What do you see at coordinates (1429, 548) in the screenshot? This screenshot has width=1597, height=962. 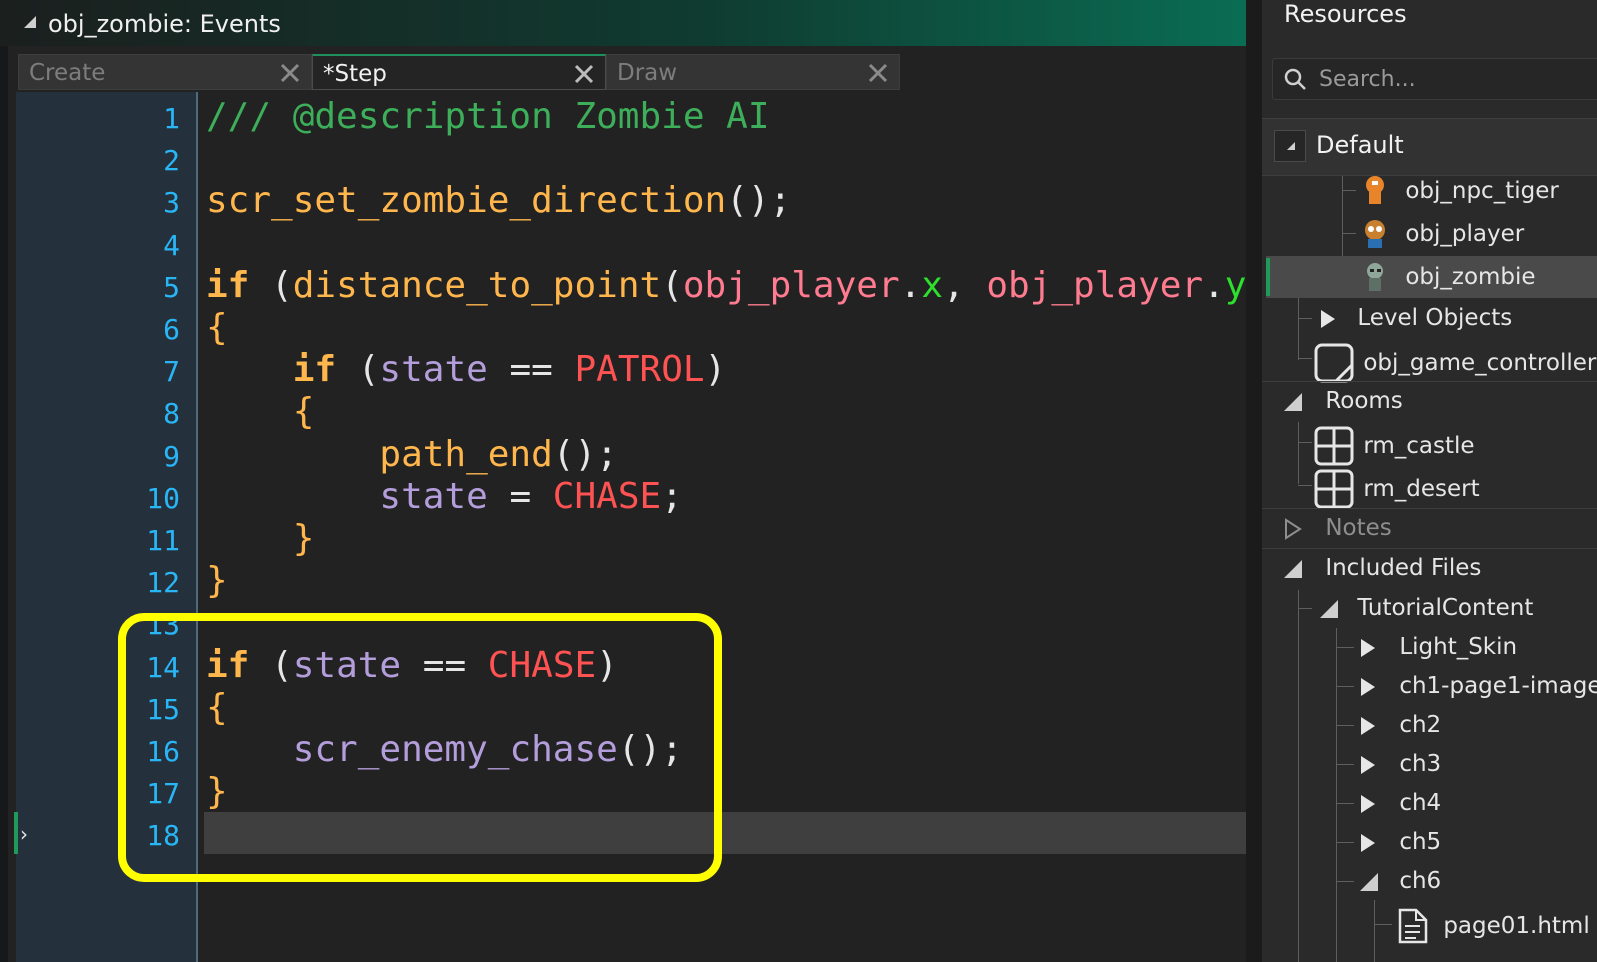 I see `section-divider` at bounding box center [1429, 548].